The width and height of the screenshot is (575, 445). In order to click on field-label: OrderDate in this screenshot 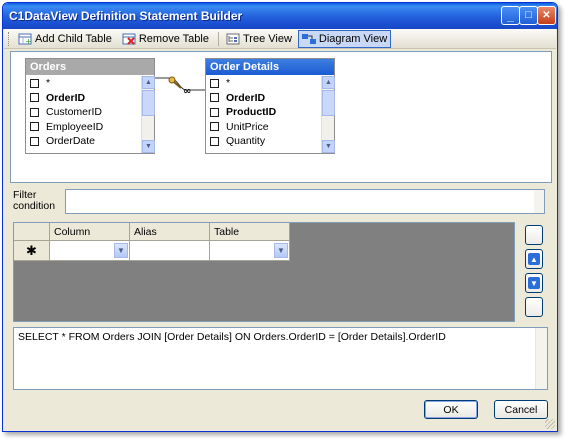, I will do `click(71, 141)`.